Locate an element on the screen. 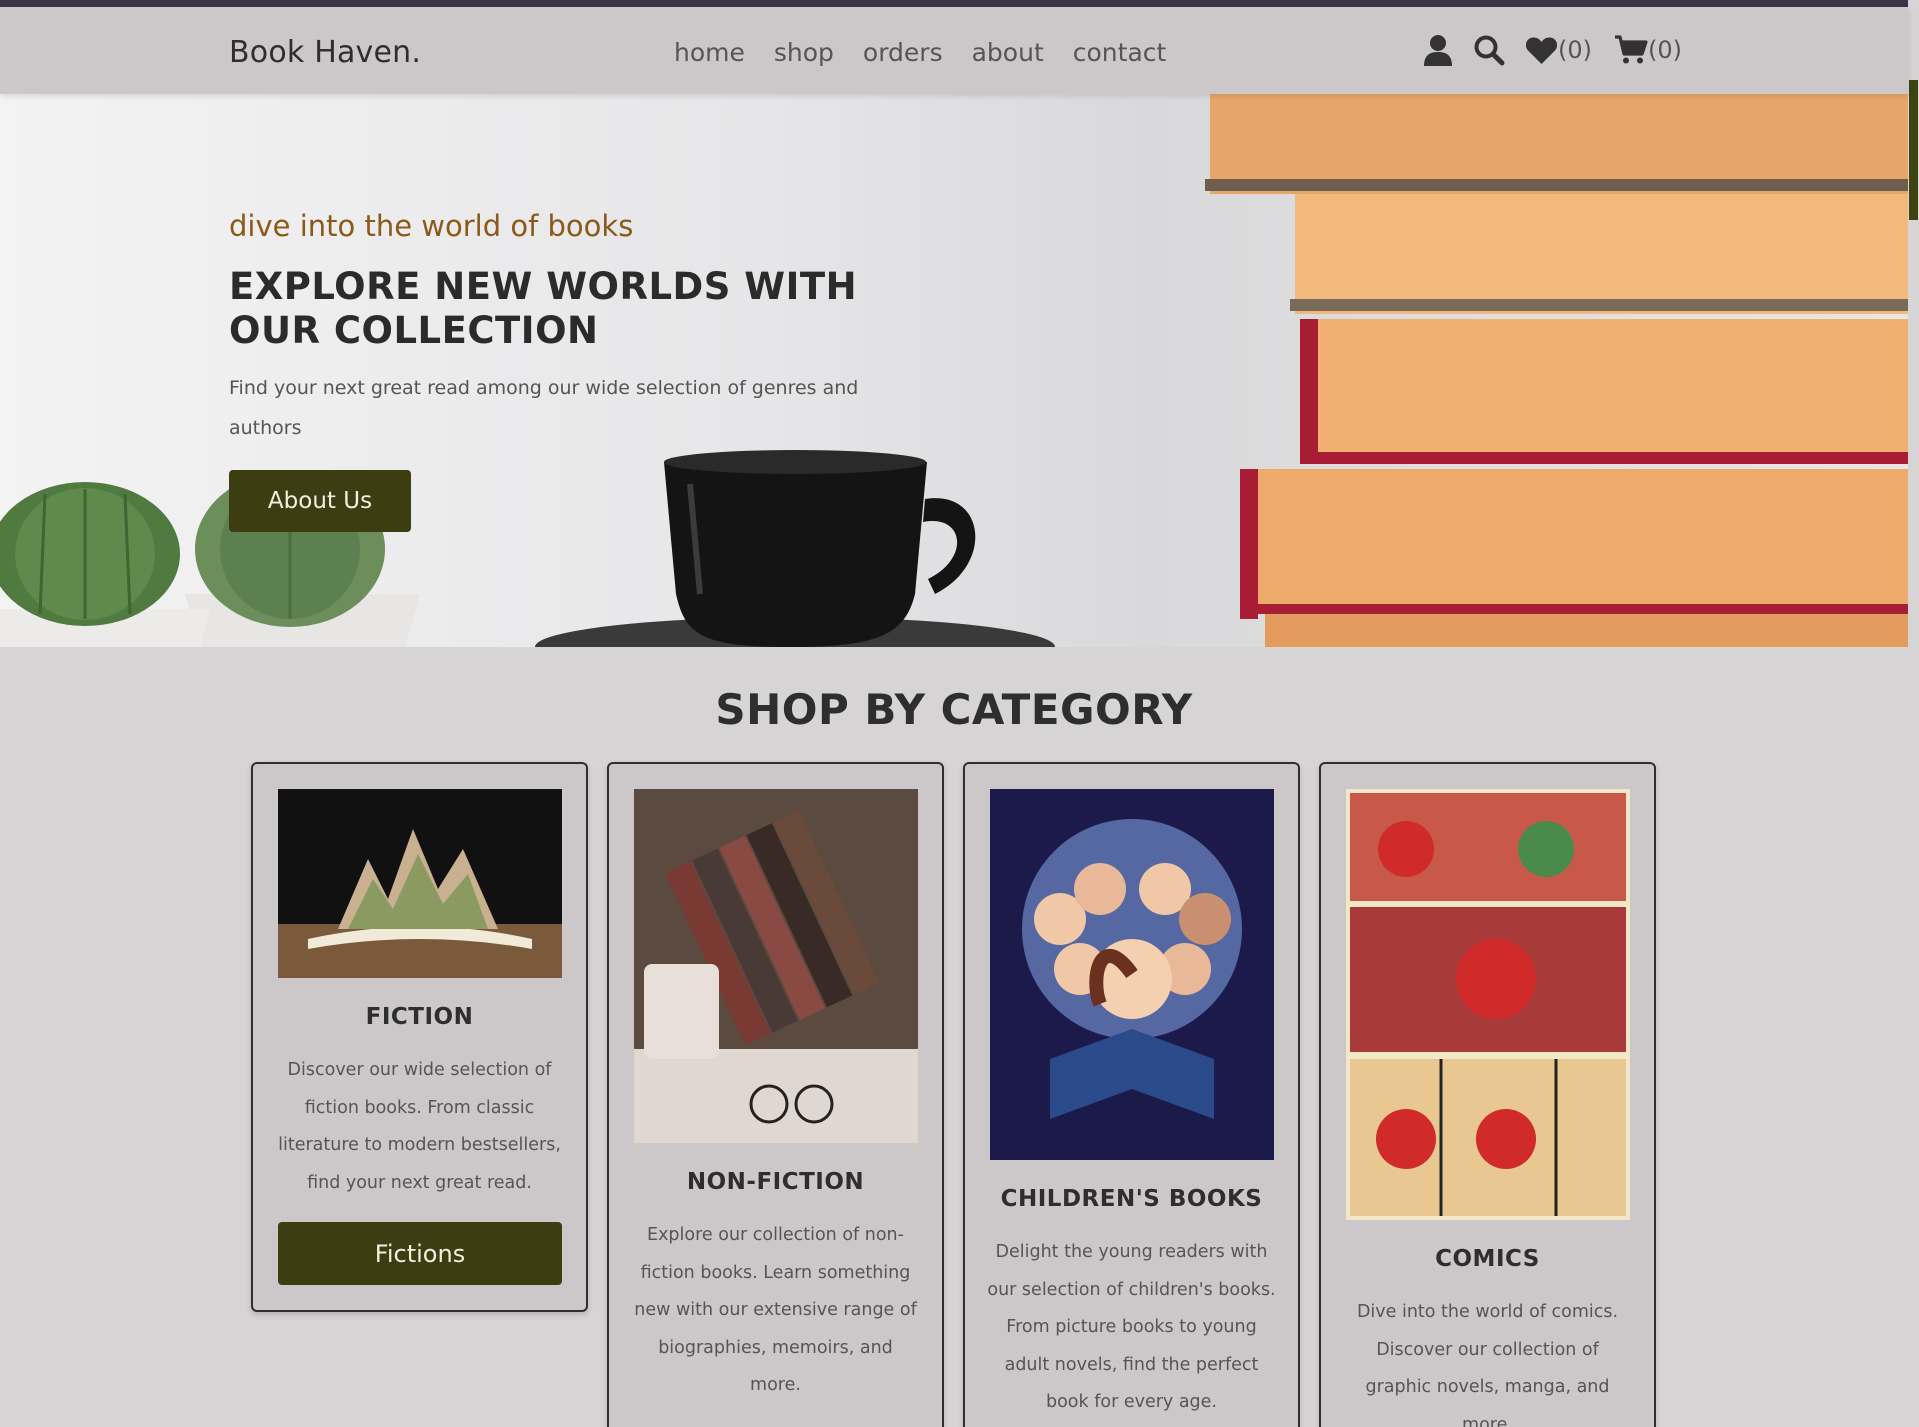  site-logo: Book Haven. is located at coordinates (325, 52).